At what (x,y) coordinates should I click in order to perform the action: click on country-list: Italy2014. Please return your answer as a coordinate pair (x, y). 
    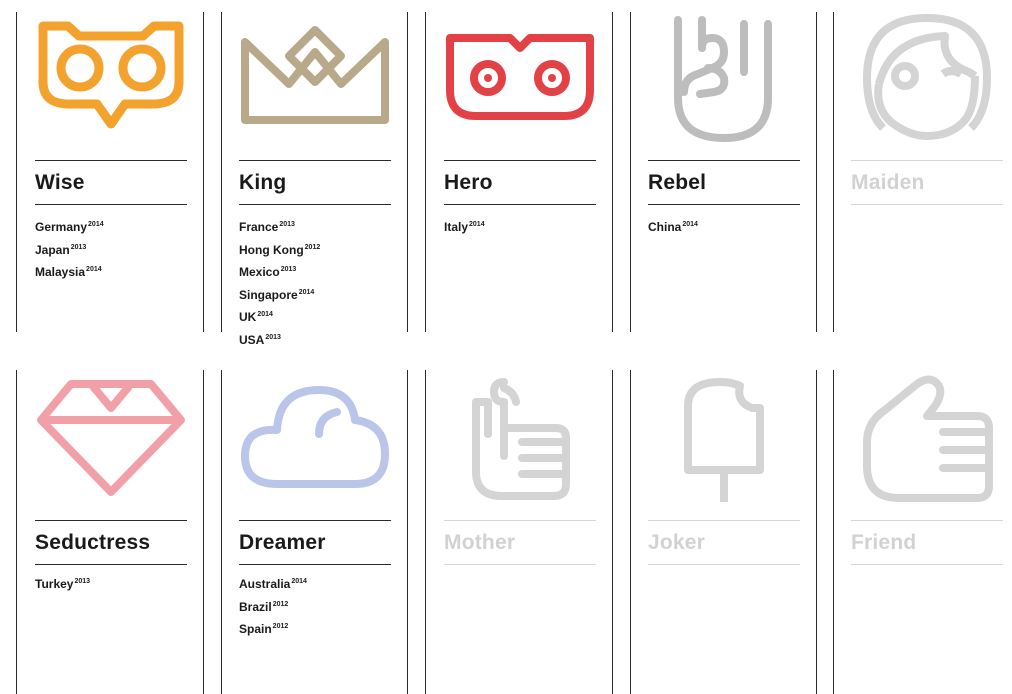
    Looking at the image, I should click on (464, 226).